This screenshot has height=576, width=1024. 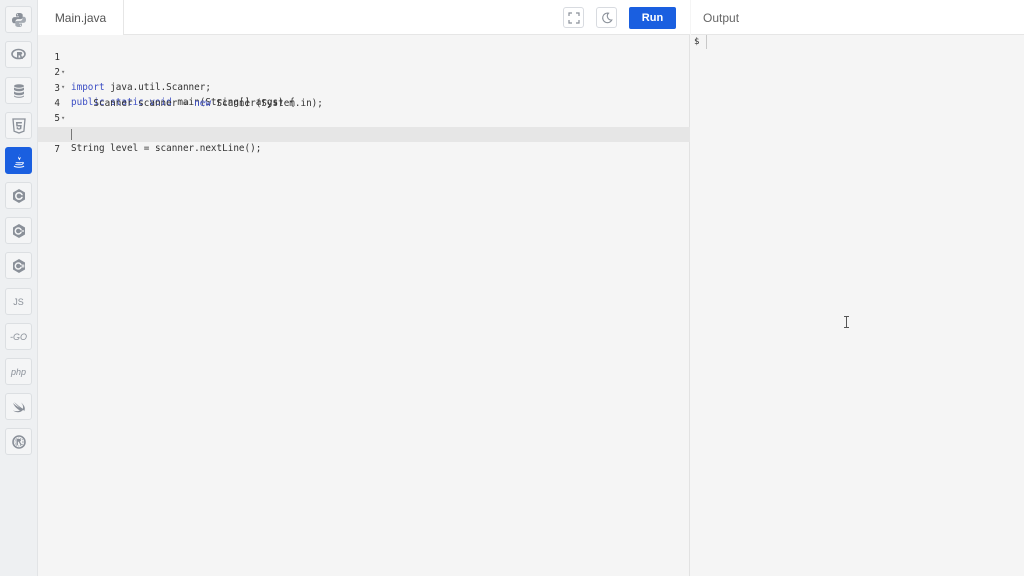 I want to click on fullscreen-button, so click(x=573, y=17).